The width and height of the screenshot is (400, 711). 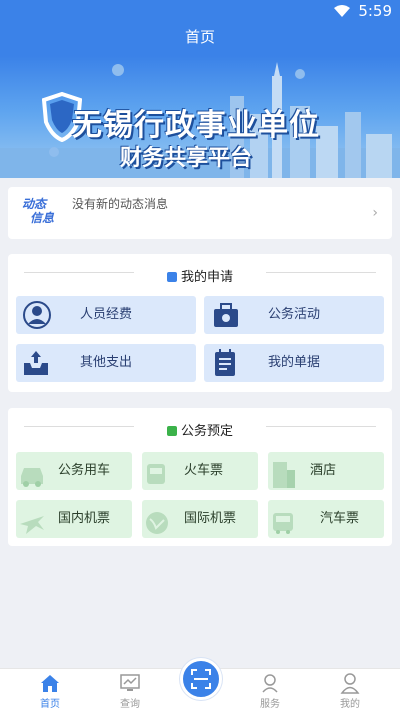 What do you see at coordinates (204, 470) in the screenshot?
I see `tile-label: 火车票` at bounding box center [204, 470].